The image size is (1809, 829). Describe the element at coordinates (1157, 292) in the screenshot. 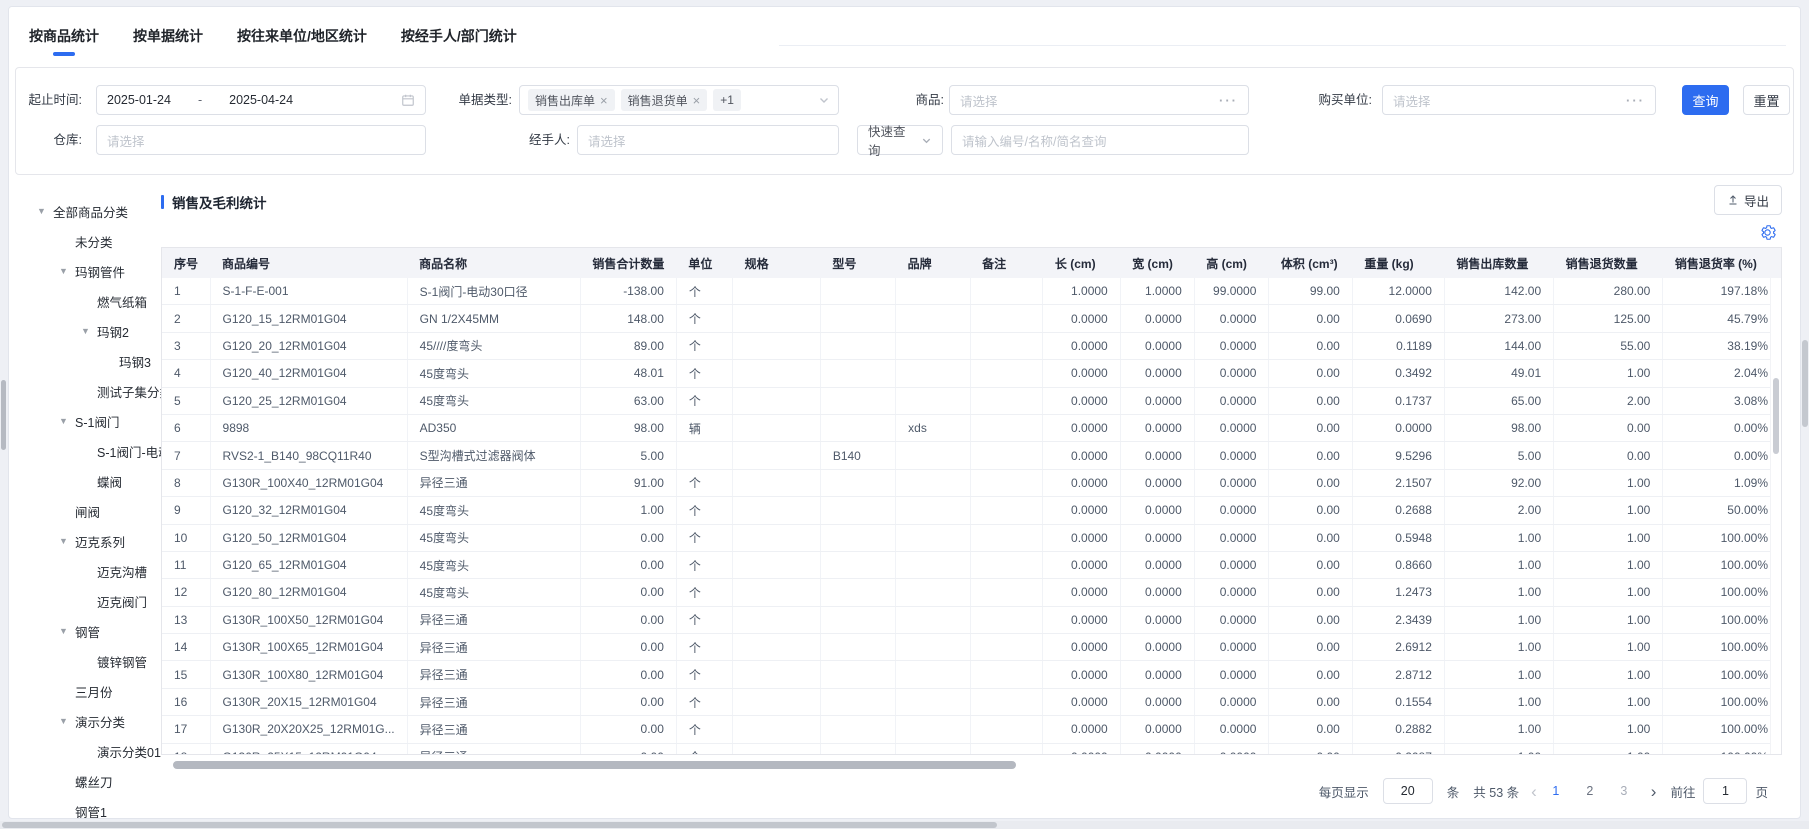

I see `table-cell: 1.0000` at that location.